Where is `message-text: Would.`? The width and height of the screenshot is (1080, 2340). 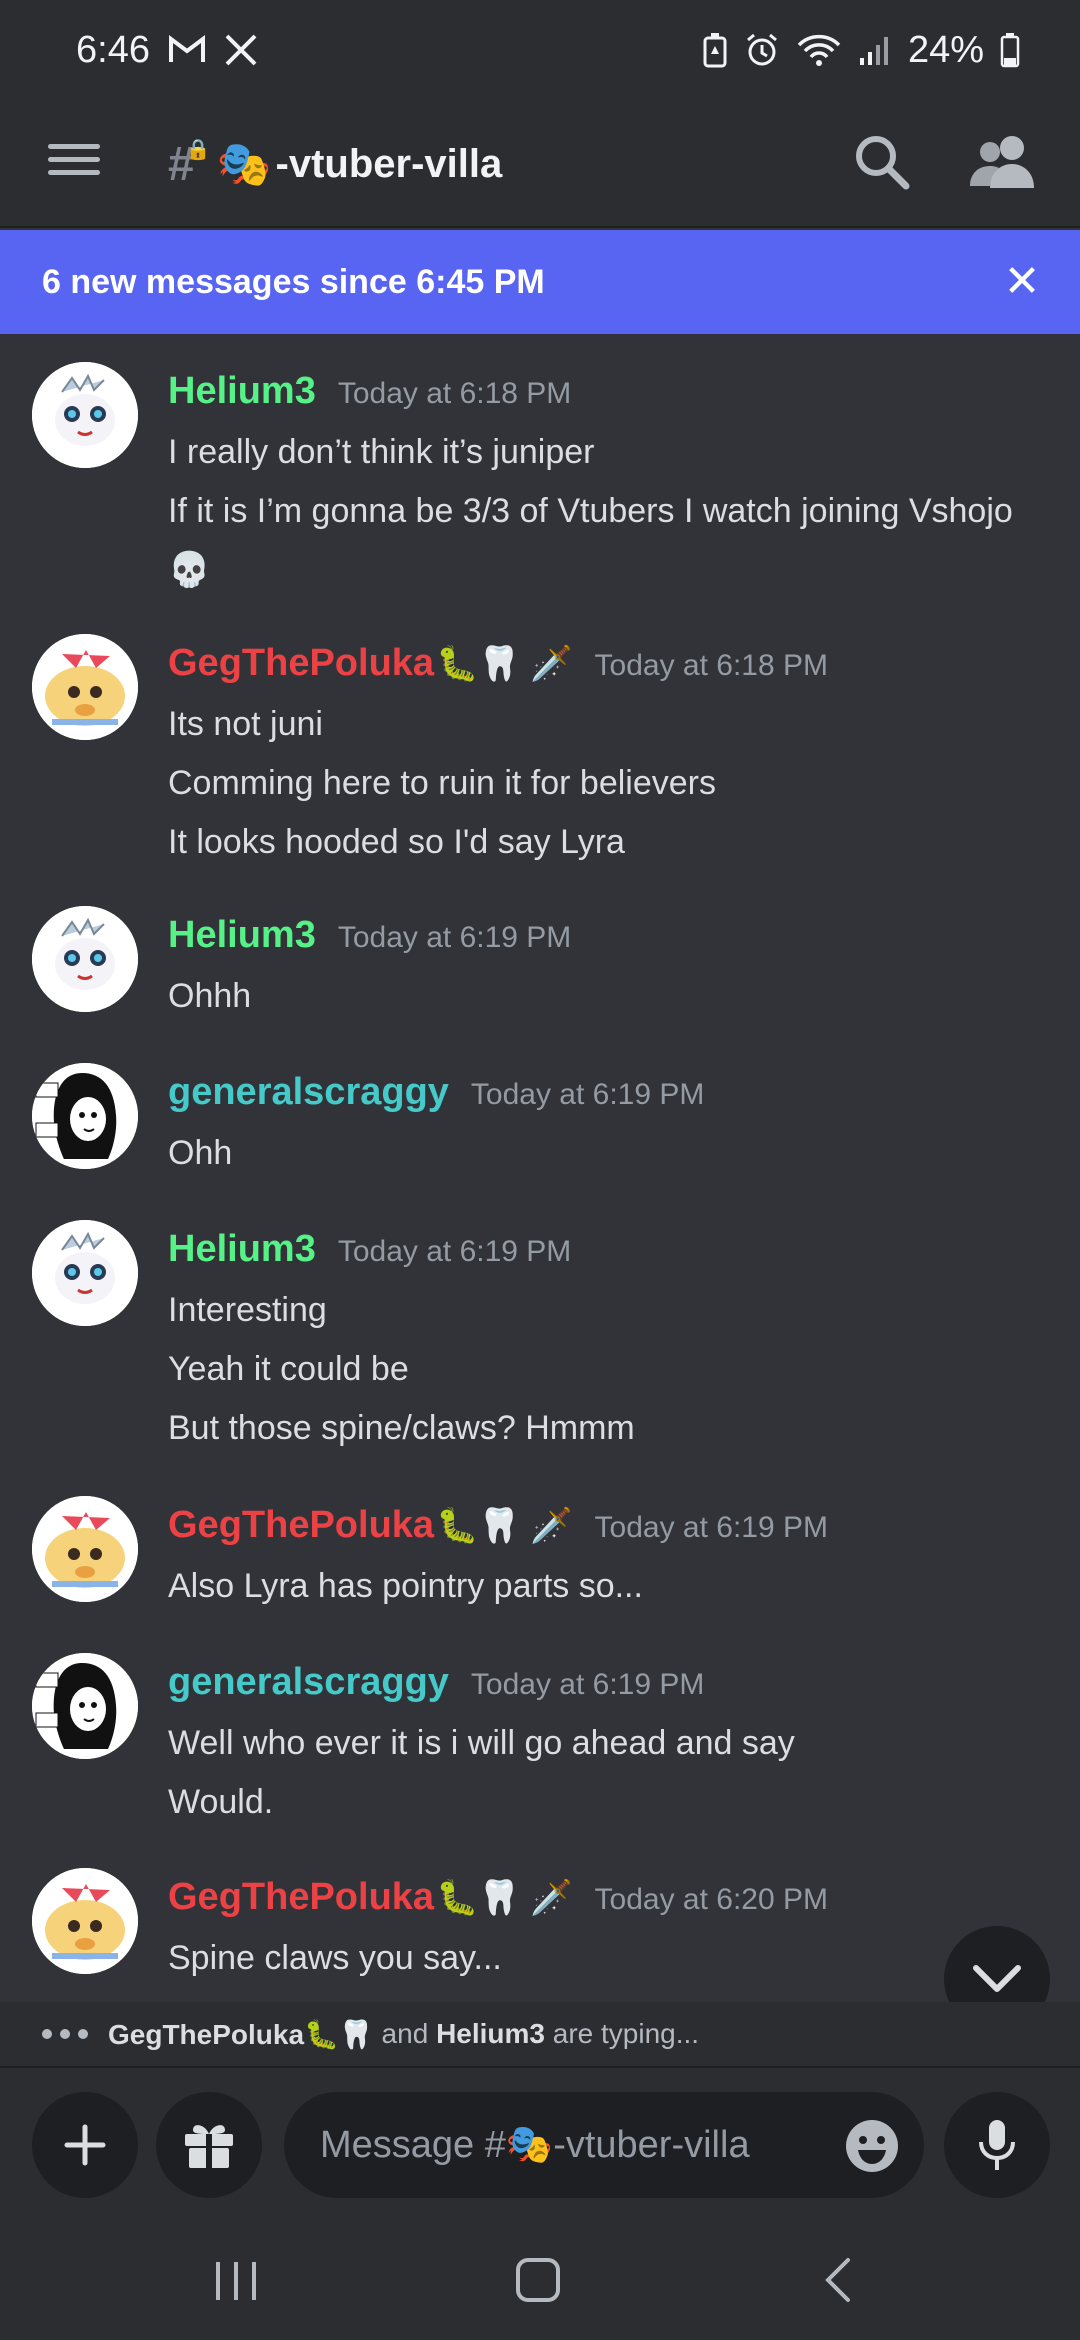 message-text: Would. is located at coordinates (221, 1802).